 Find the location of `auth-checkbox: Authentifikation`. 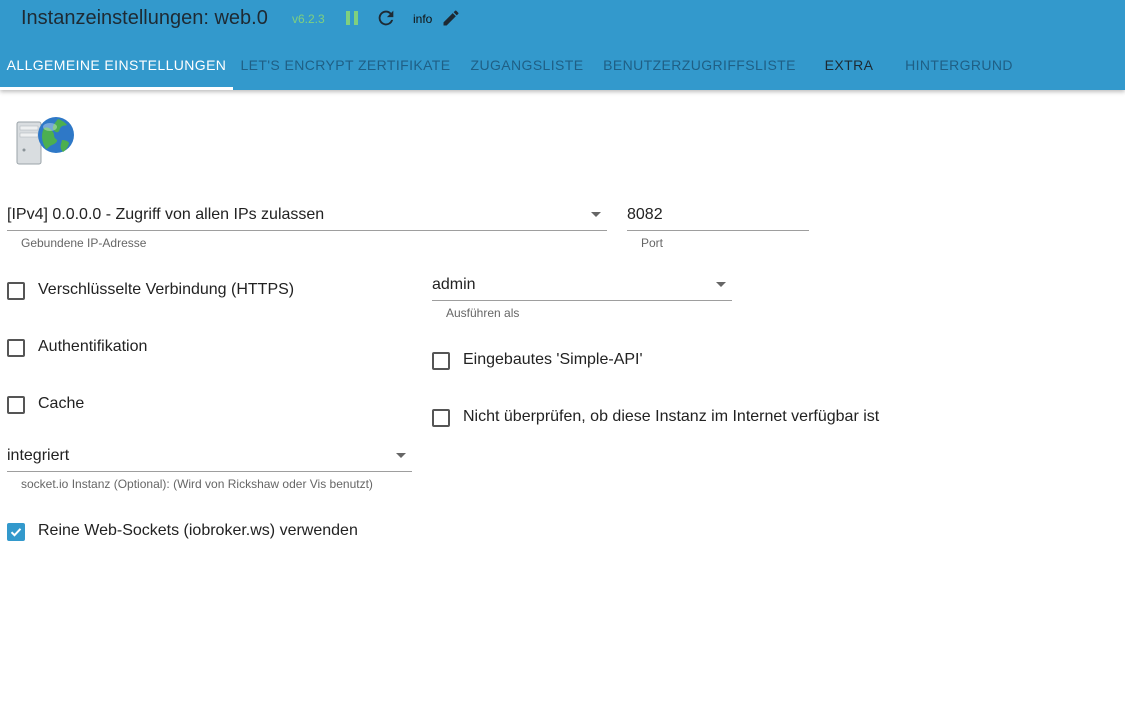

auth-checkbox: Authentifikation is located at coordinates (107, 348).